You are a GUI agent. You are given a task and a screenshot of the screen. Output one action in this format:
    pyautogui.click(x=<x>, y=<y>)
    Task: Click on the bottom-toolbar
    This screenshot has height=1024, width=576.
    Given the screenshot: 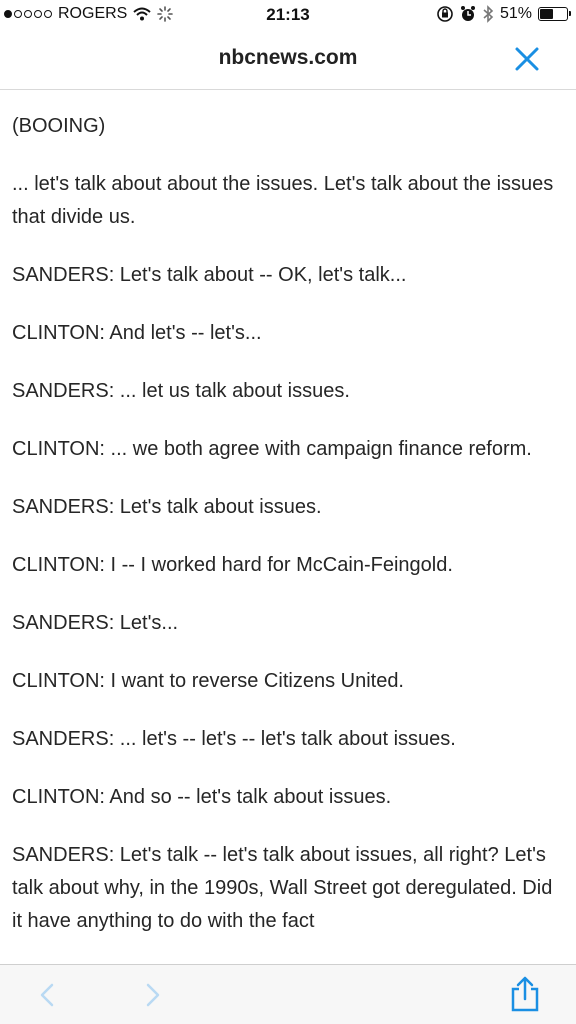 What is the action you would take?
    pyautogui.click(x=288, y=994)
    